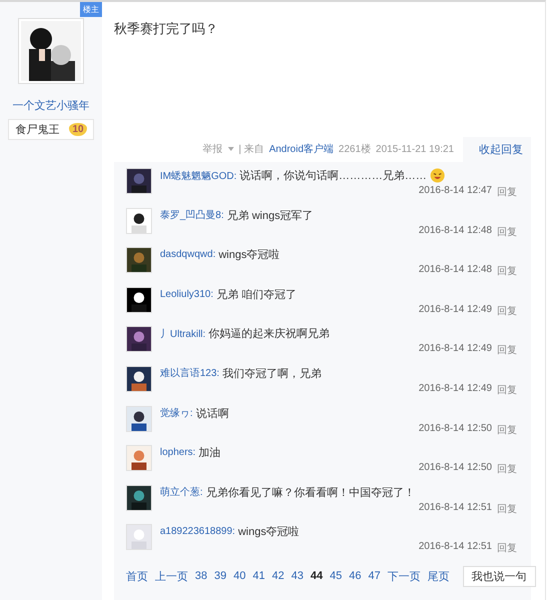  I want to click on page-link: 39, so click(220, 576).